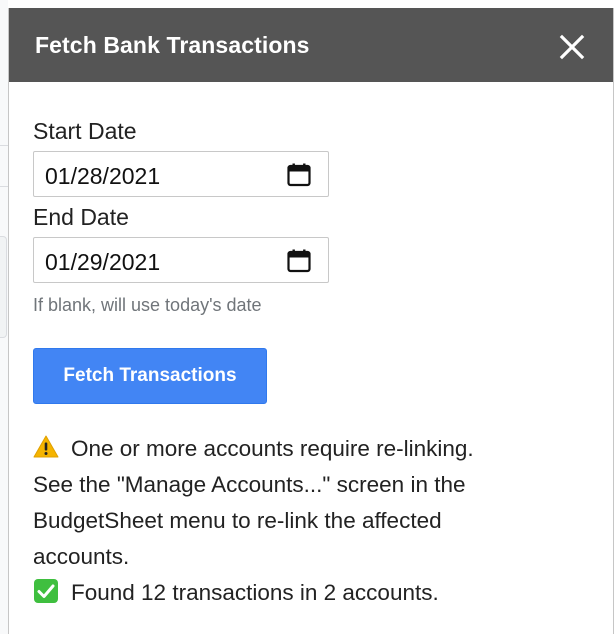  What do you see at coordinates (181, 174) in the screenshot?
I see `start-date-input: 01/28/2021` at bounding box center [181, 174].